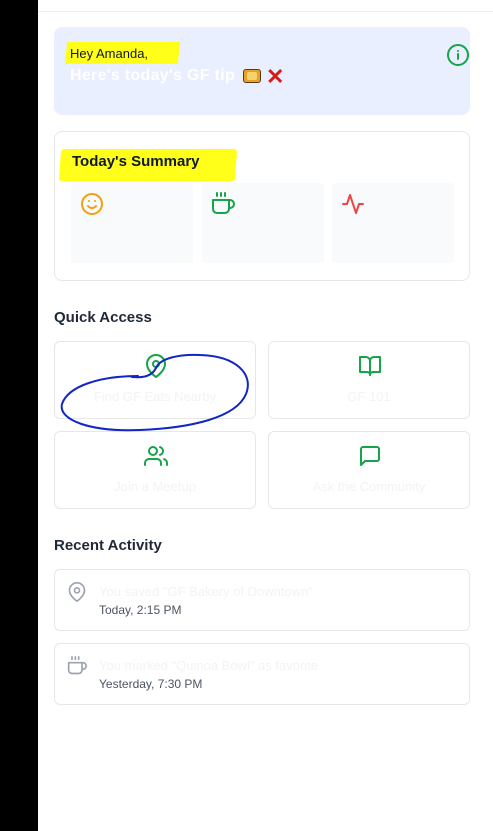 The width and height of the screenshot is (493, 831). I want to click on summary-title: Today's Summary, so click(136, 161).